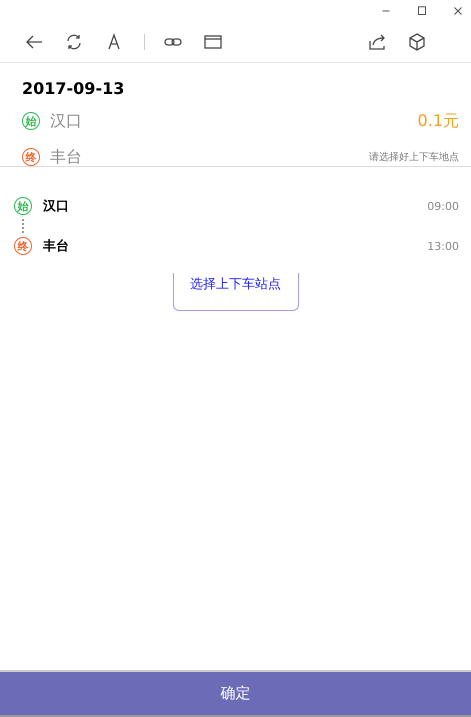 This screenshot has height=717, width=471. Describe the element at coordinates (66, 157) in the screenshot. I see `arrival-place: 丰台` at that location.